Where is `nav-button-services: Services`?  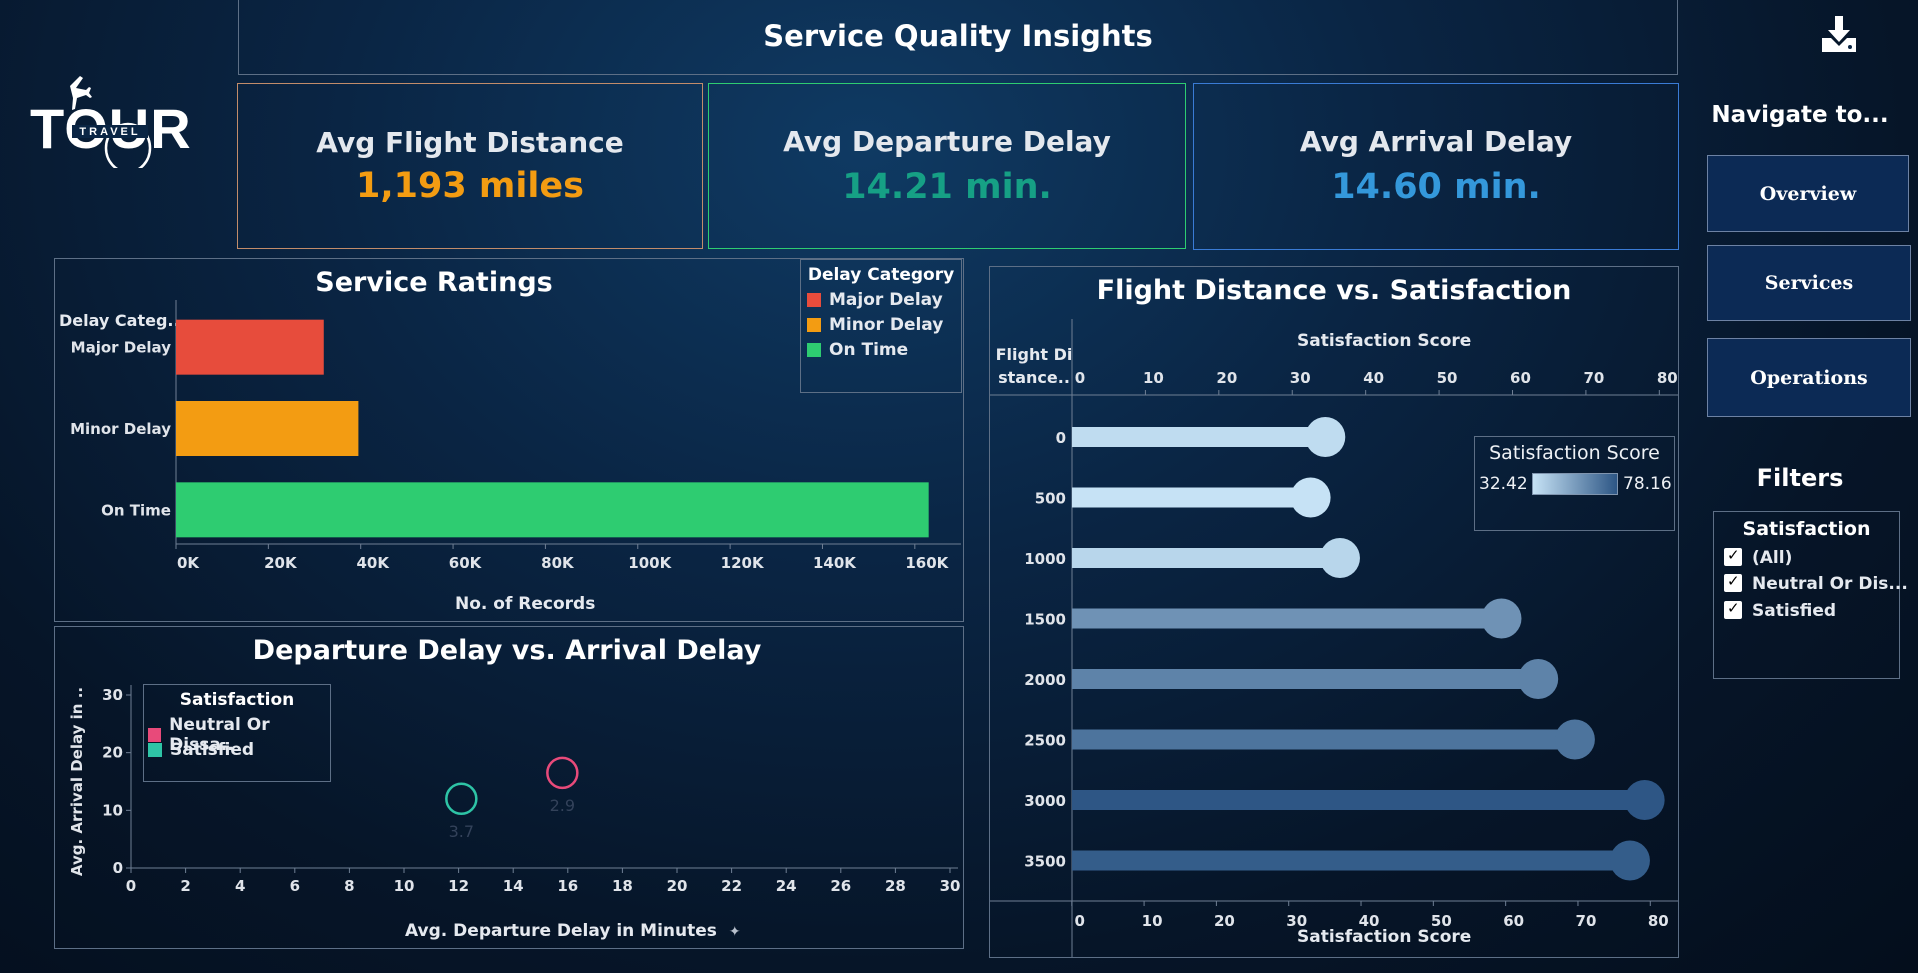
nav-button-services: Services is located at coordinates (1809, 283).